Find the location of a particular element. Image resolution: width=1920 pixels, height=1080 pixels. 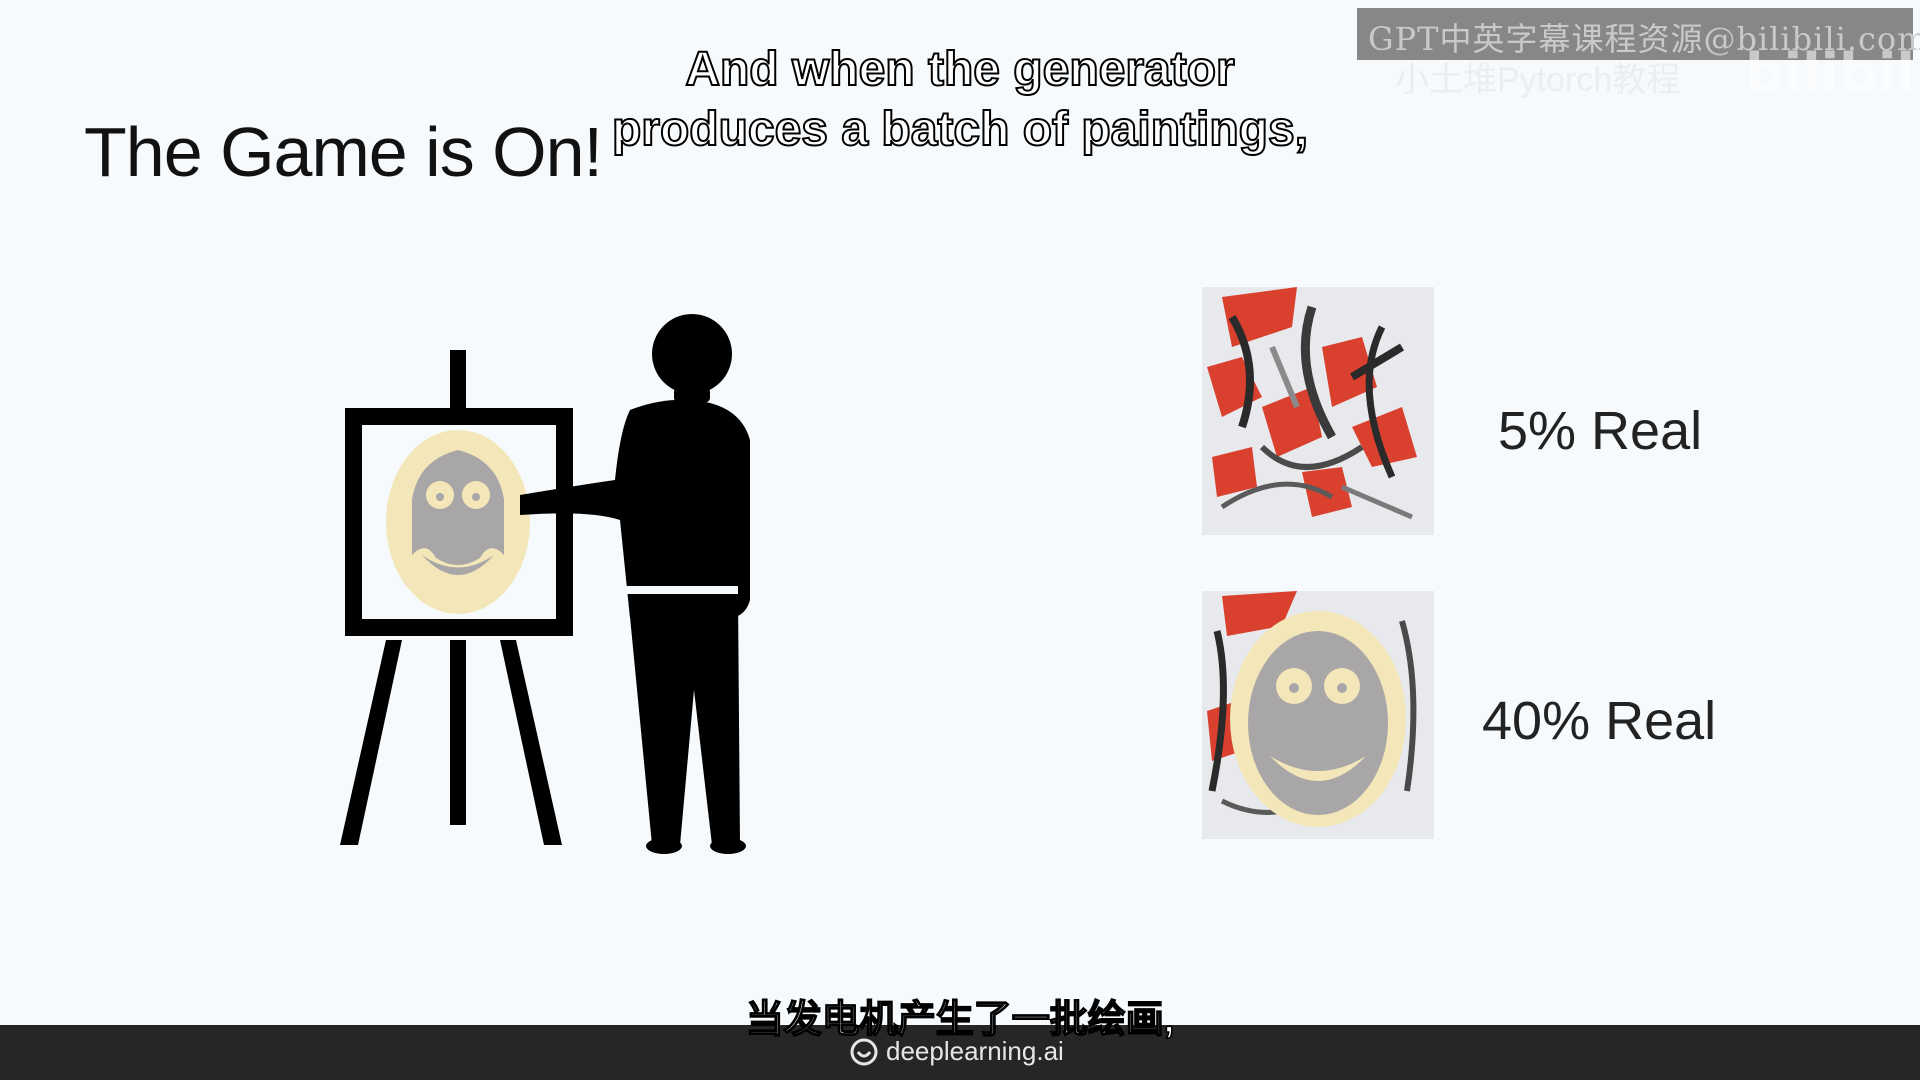

label-5-percent-real: 5% Real is located at coordinates (1600, 431).